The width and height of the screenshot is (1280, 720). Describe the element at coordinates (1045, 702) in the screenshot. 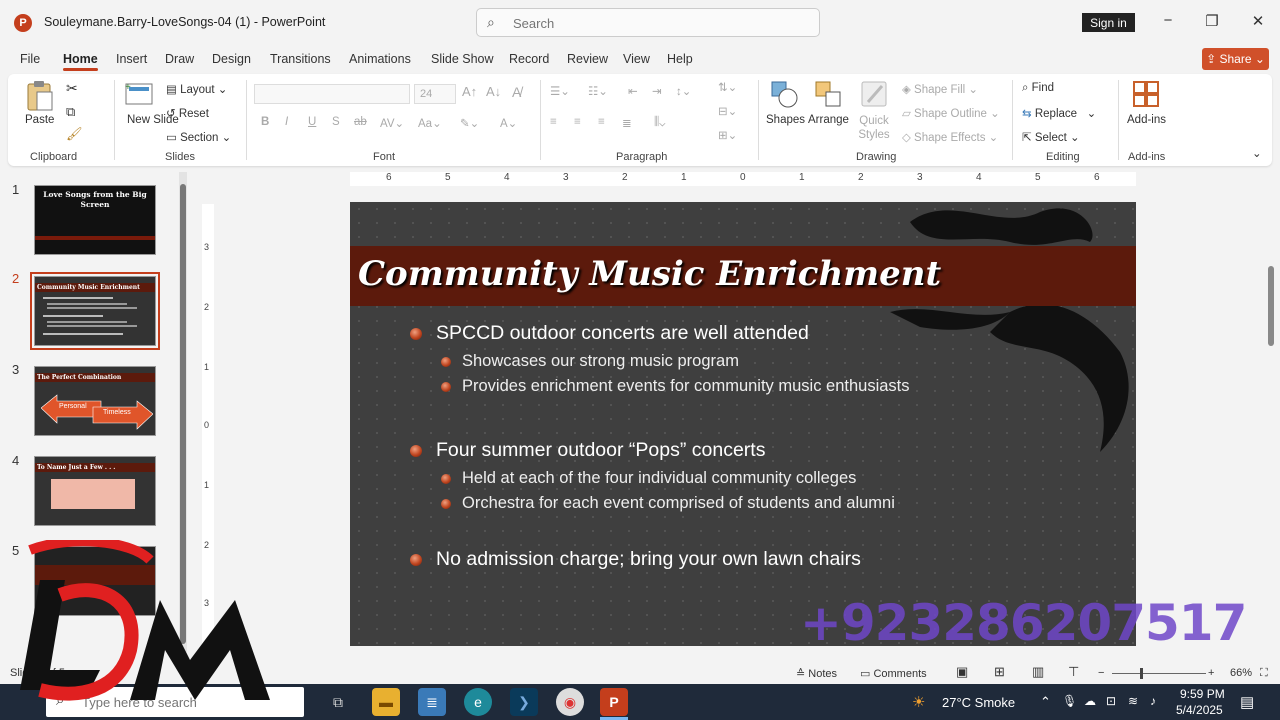

I see `chevron-up-icon: ⌃` at that location.